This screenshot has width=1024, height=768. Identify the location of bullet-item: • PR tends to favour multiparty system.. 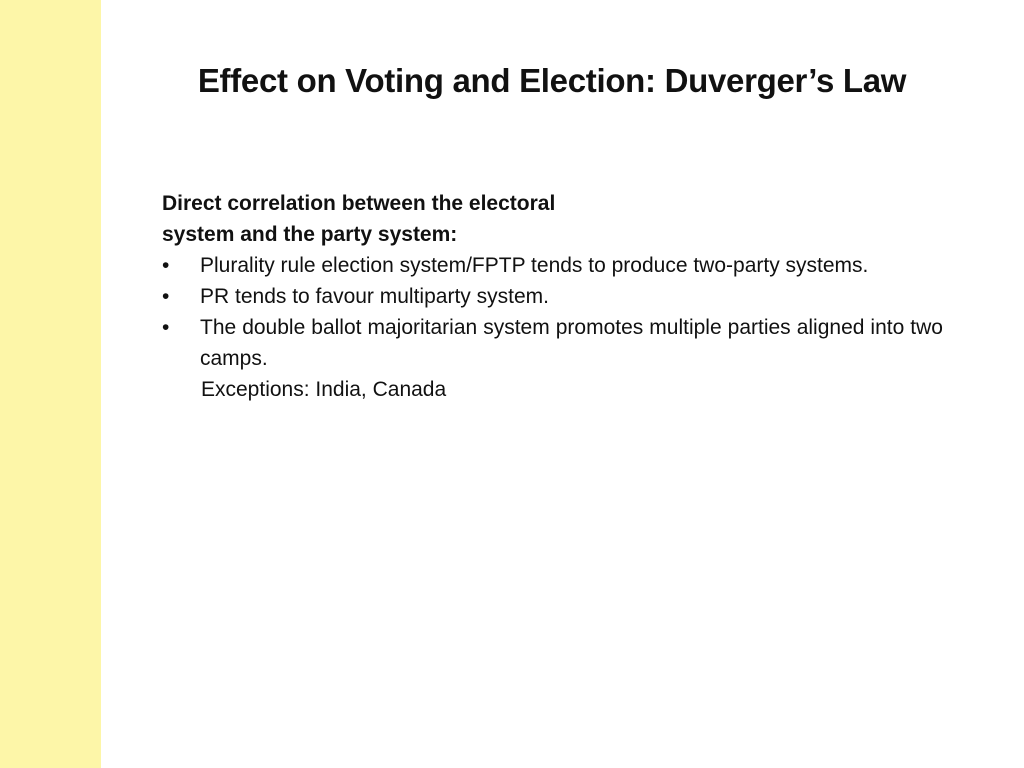
(552, 296).